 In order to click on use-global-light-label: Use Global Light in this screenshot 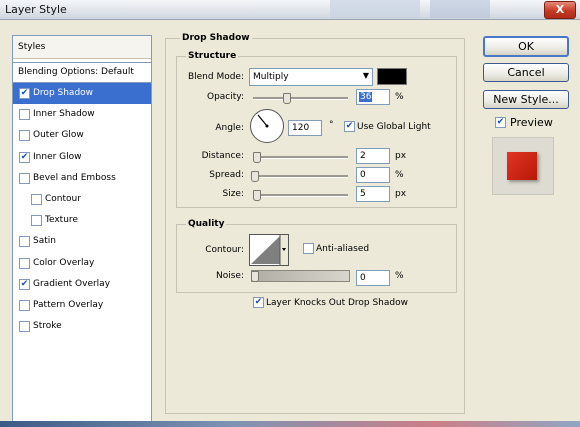, I will do `click(394, 127)`.